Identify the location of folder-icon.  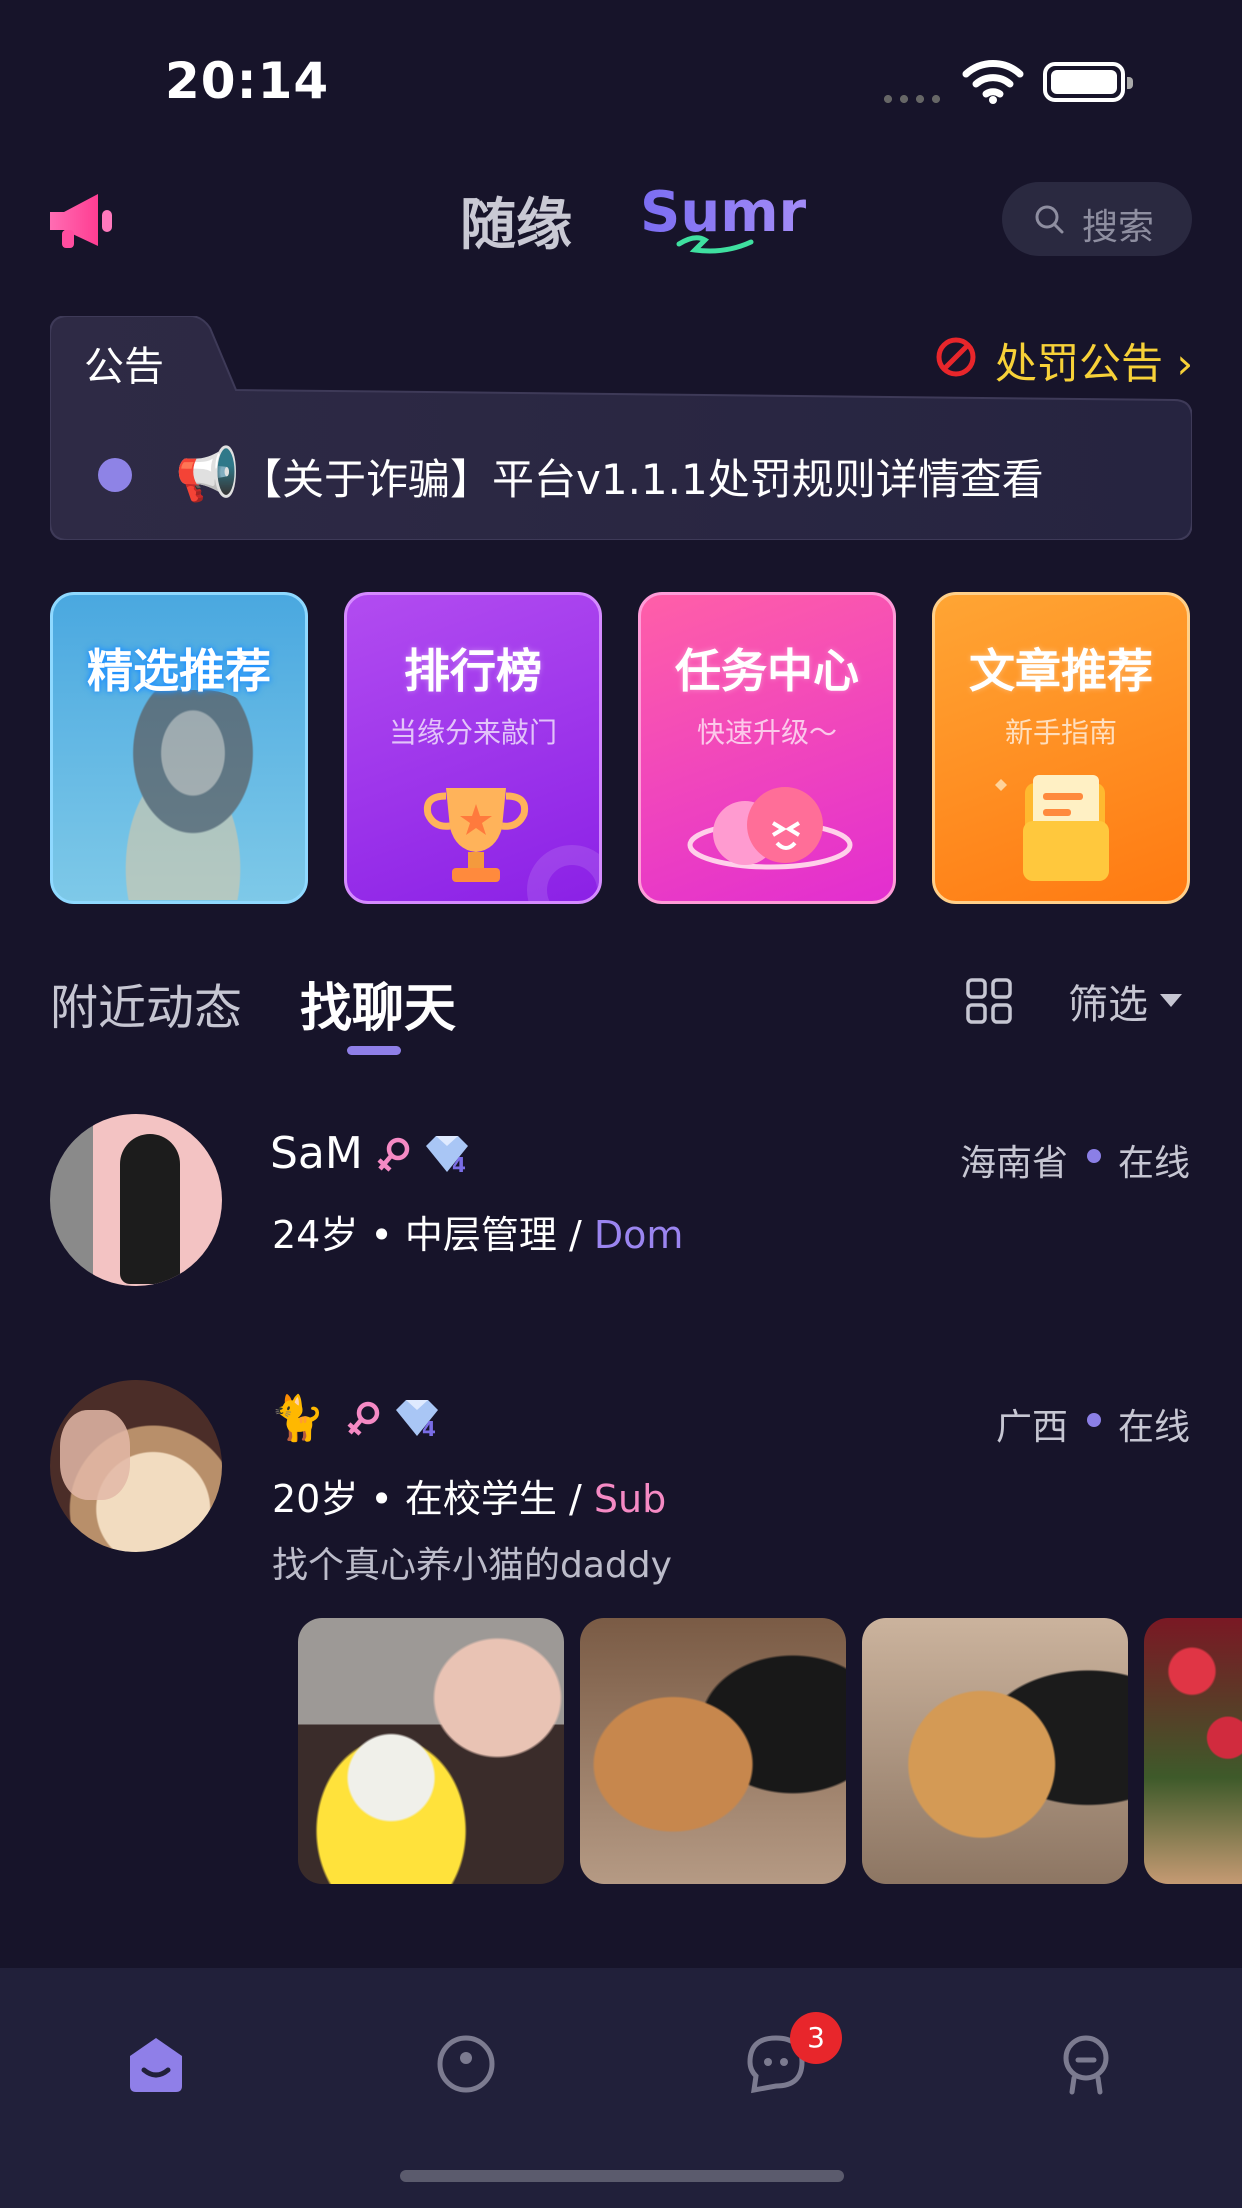
(1052, 828).